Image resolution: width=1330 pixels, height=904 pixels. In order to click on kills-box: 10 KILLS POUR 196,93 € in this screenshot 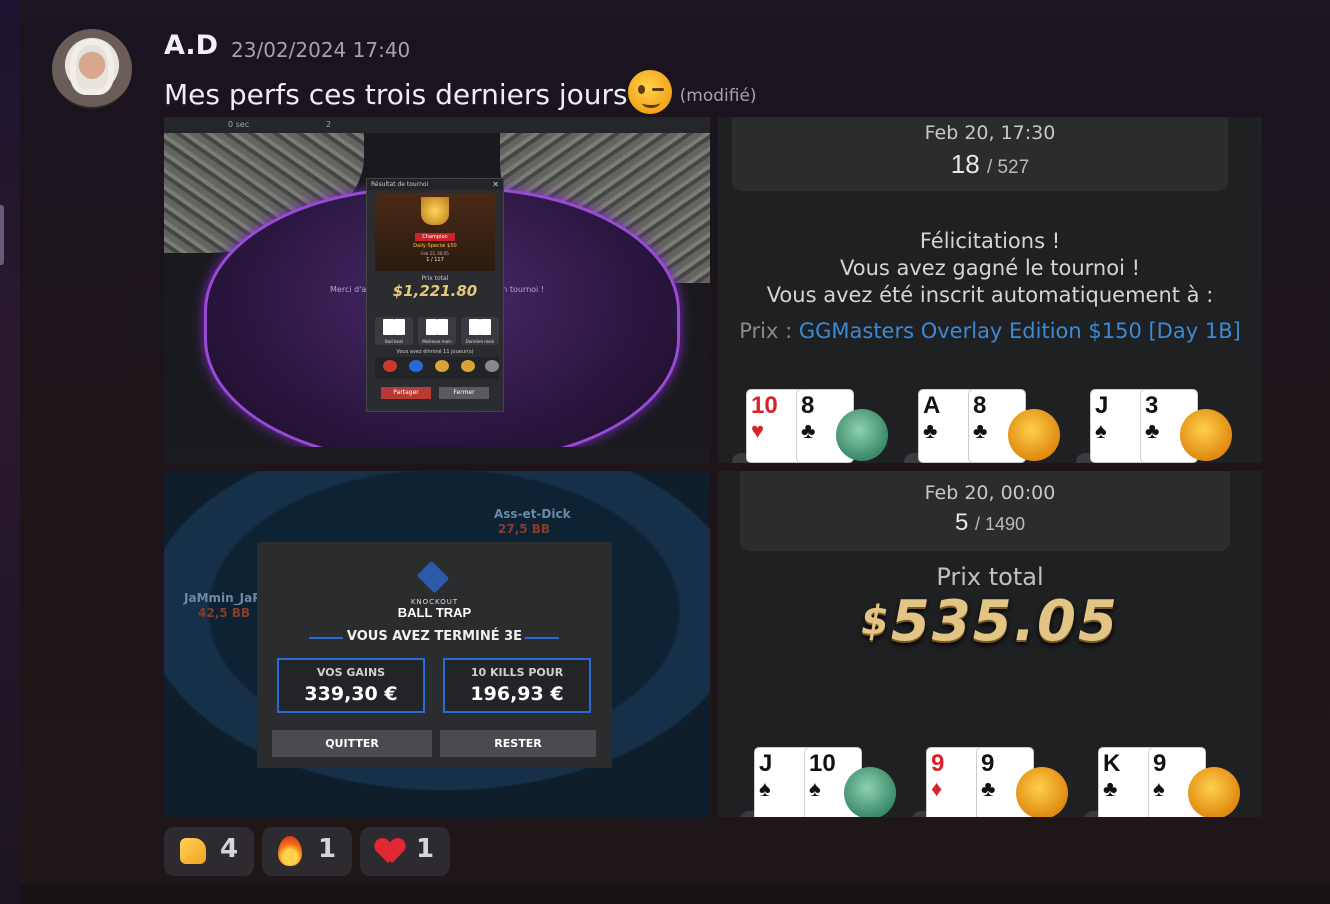, I will do `click(517, 685)`.